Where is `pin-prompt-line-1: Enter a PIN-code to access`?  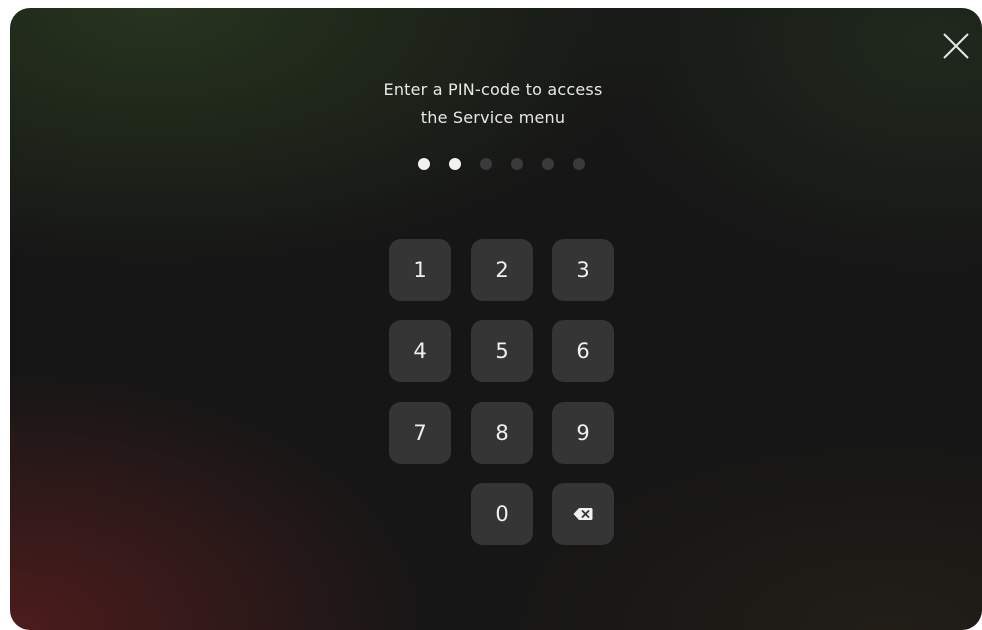
pin-prompt-line-1: Enter a PIN-code to access is located at coordinates (493, 89).